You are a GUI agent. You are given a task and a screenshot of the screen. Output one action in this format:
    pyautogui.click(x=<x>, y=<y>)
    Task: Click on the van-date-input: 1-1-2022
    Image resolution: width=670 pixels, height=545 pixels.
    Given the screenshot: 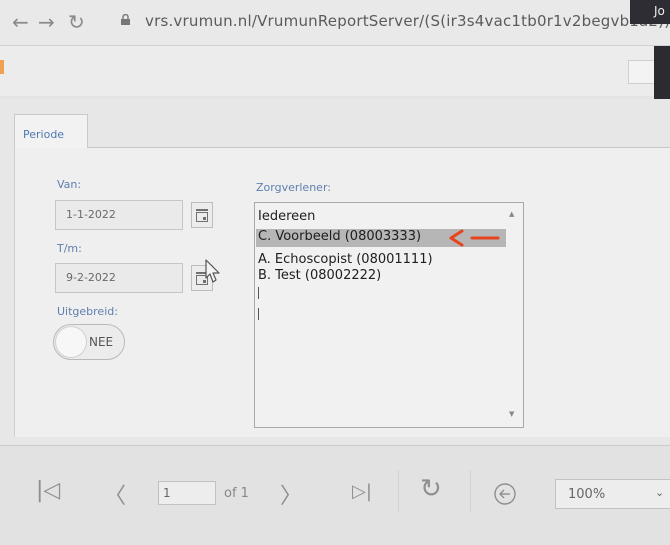 What is the action you would take?
    pyautogui.click(x=119, y=215)
    